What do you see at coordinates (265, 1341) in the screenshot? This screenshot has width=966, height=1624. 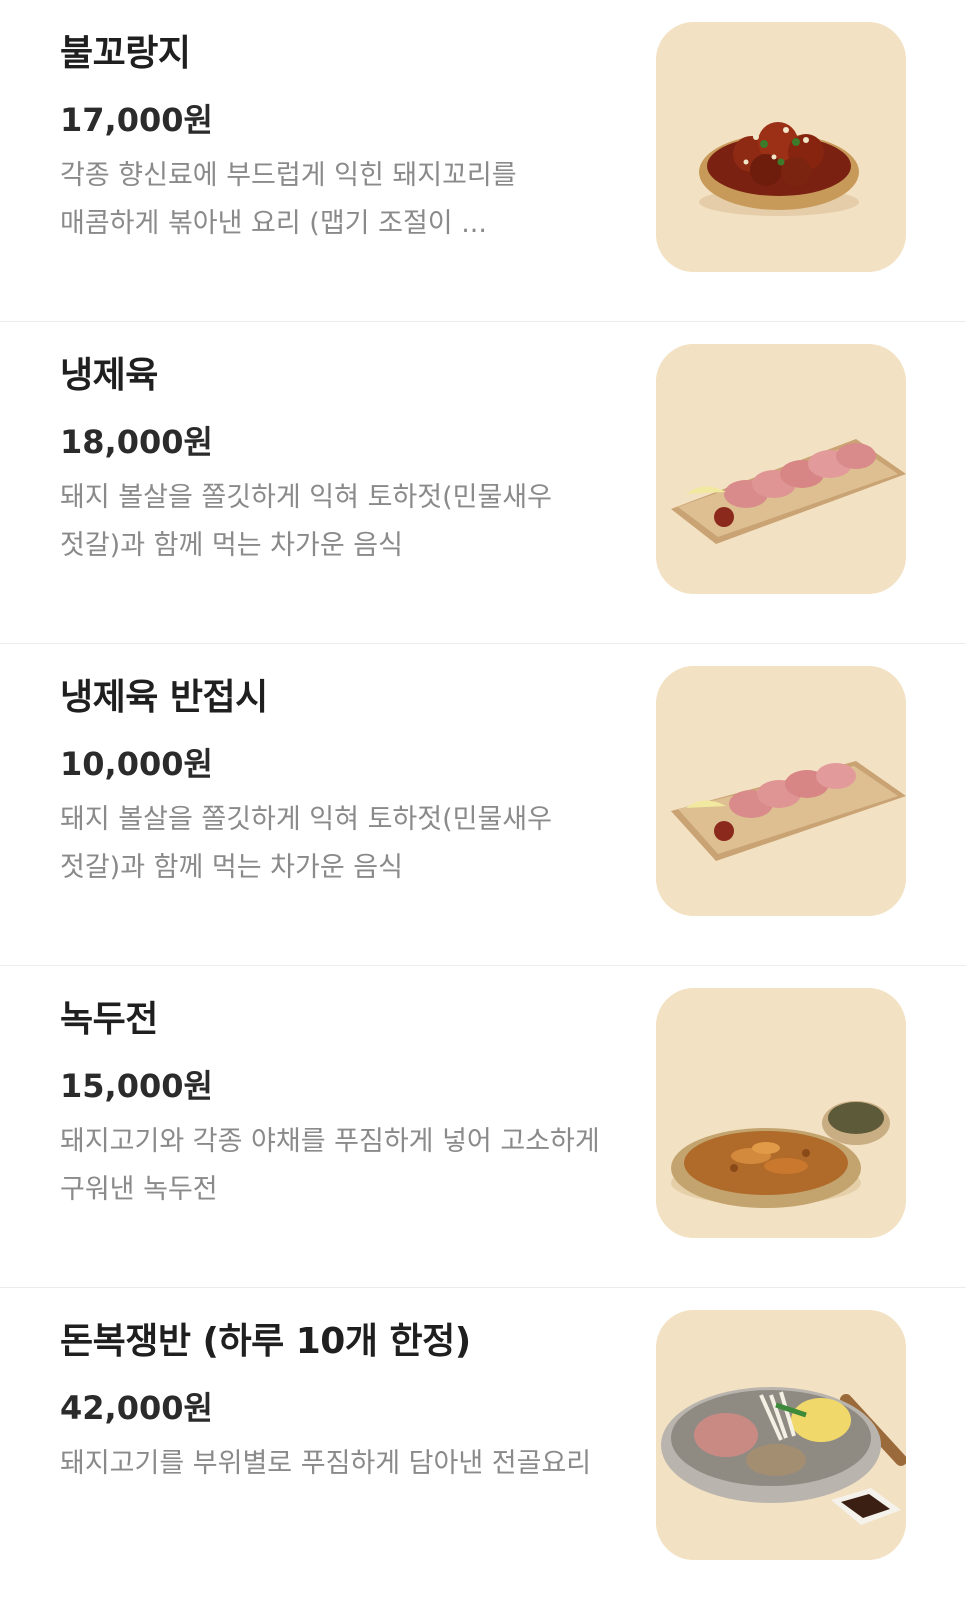 I see `menu-item-name: 돈복쟁반 (하루 10개 한정)` at bounding box center [265, 1341].